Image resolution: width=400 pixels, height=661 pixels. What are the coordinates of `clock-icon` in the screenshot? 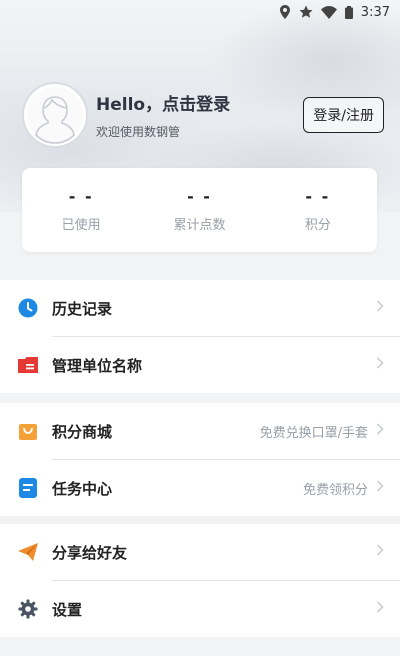 It's located at (28, 308).